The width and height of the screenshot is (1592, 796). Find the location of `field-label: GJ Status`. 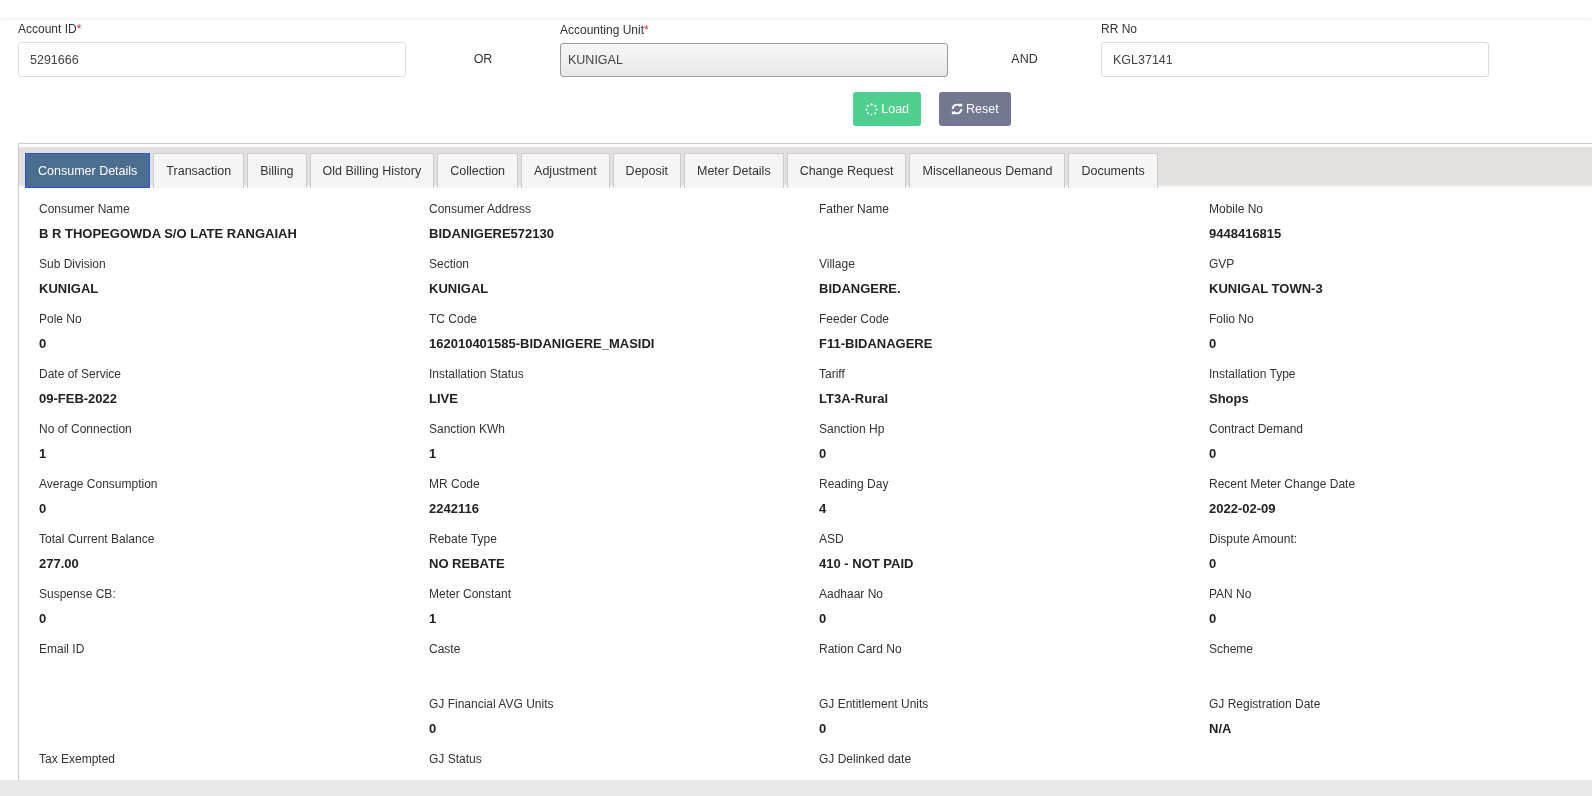

field-label: GJ Status is located at coordinates (455, 759).